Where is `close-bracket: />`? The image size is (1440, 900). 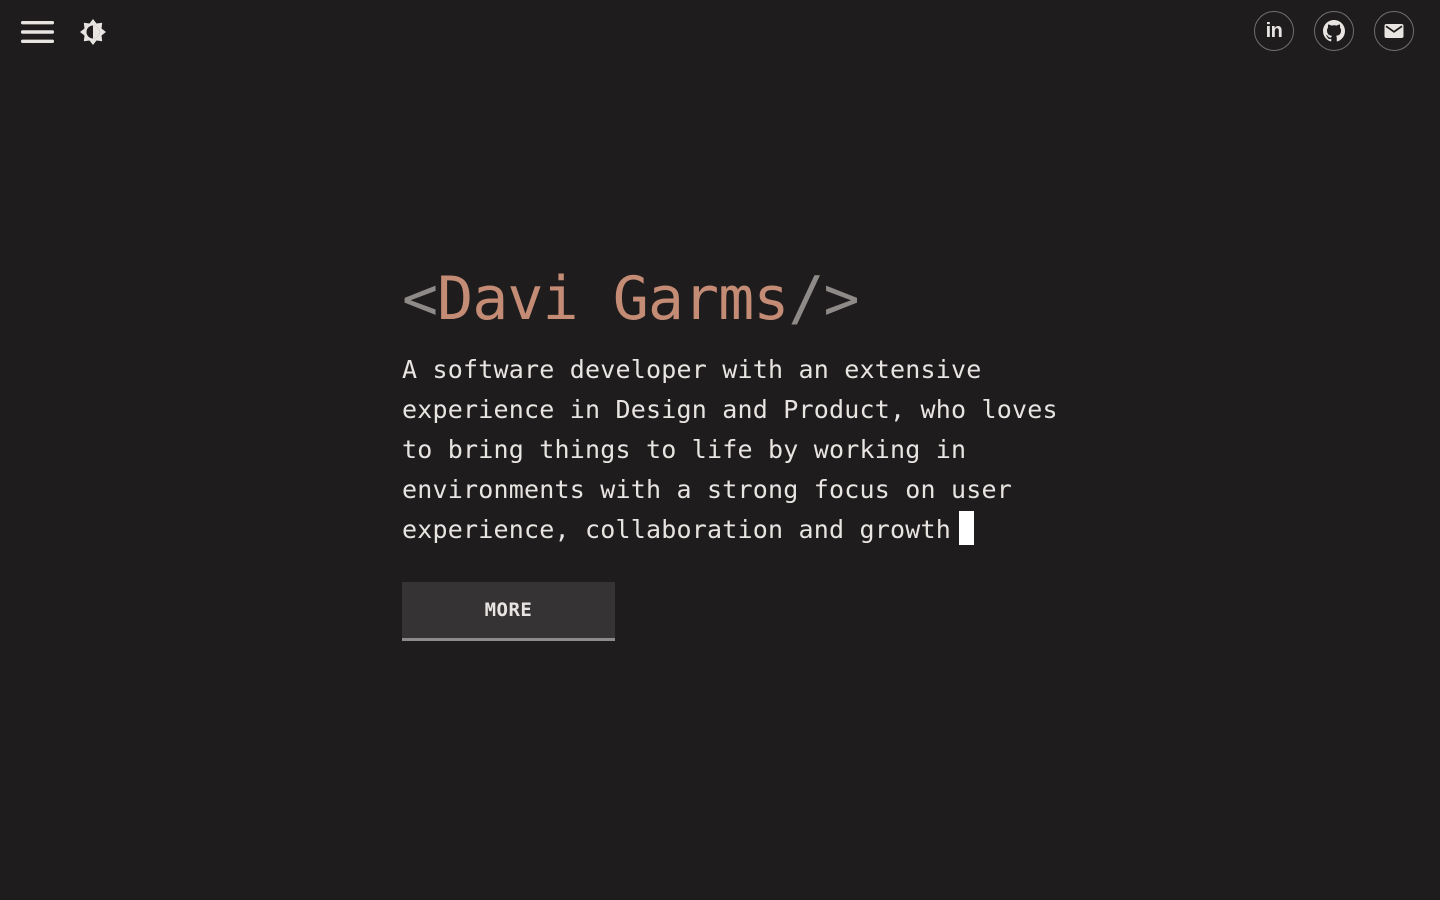
close-bracket: /> is located at coordinates (823, 299).